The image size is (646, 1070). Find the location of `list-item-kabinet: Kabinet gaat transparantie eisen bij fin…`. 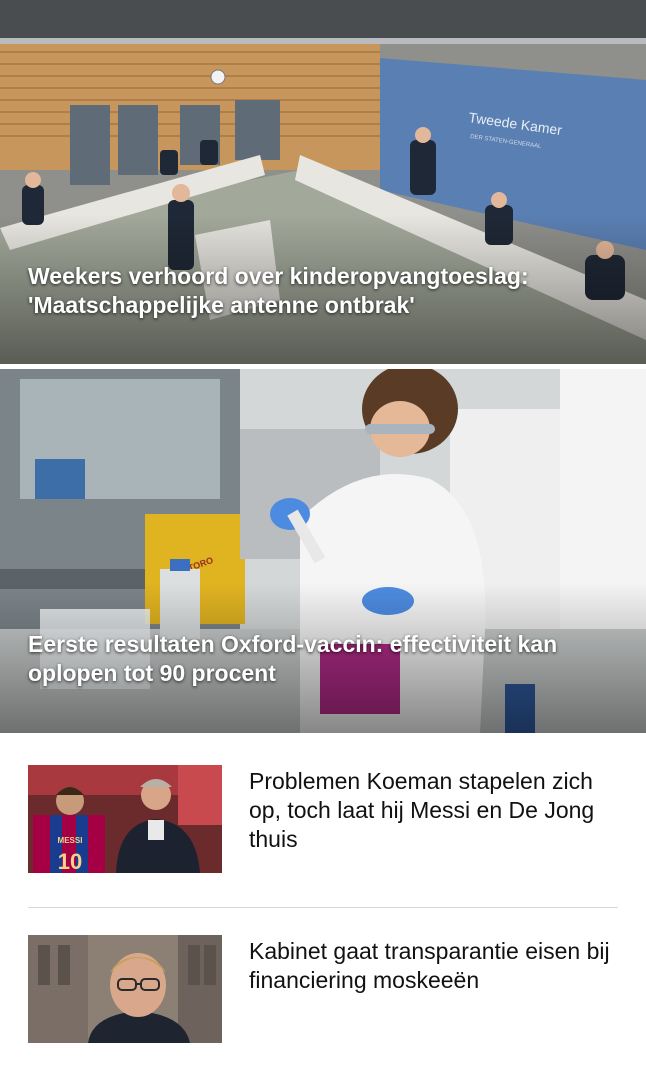

list-item-kabinet: Kabinet gaat transparantie eisen bij fin… is located at coordinates (323, 989).